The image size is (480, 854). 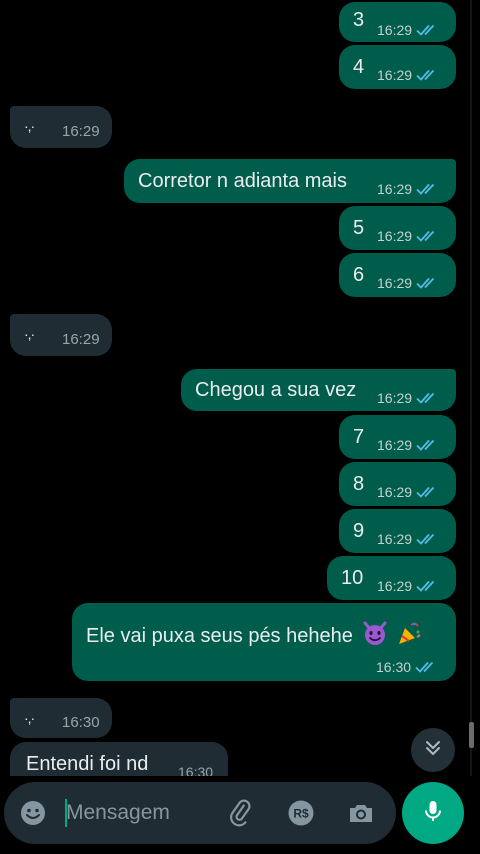 What do you see at coordinates (359, 228) in the screenshot?
I see `message-text: 5` at bounding box center [359, 228].